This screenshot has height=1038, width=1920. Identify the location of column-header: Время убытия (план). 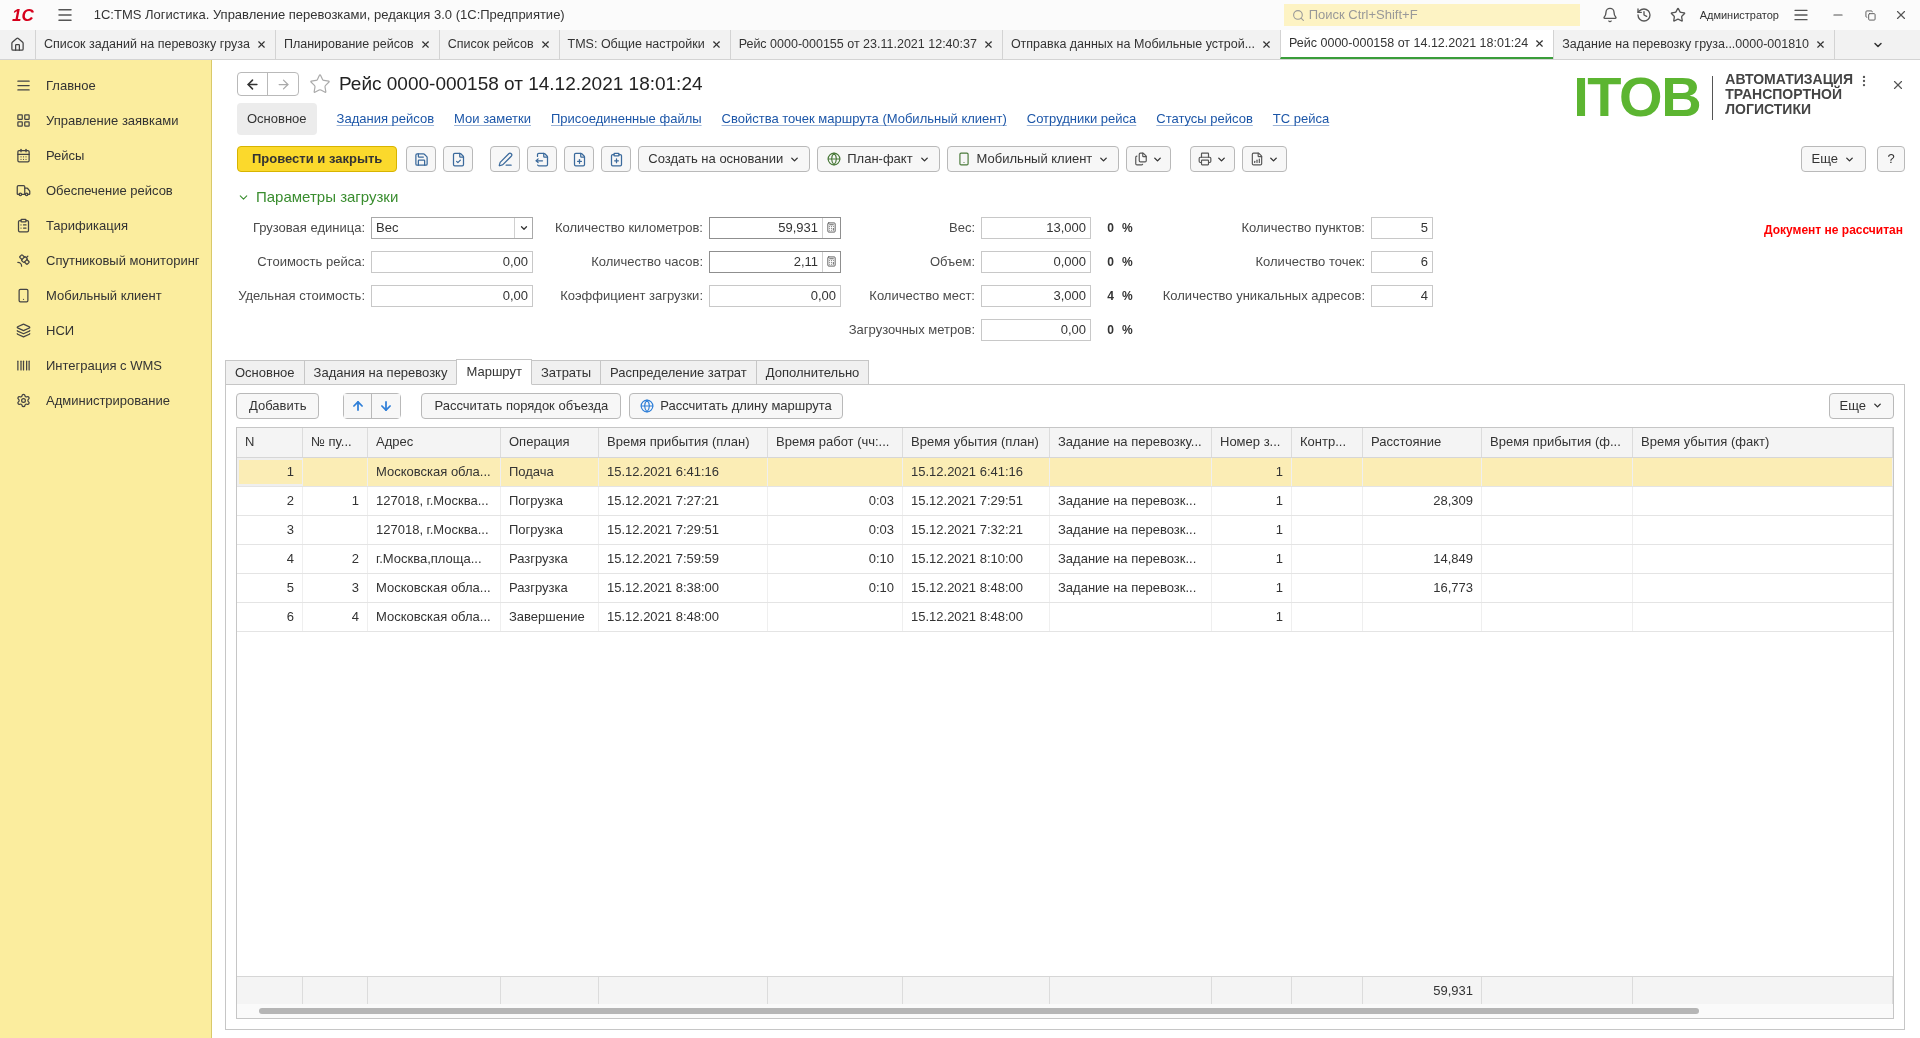
(976, 442).